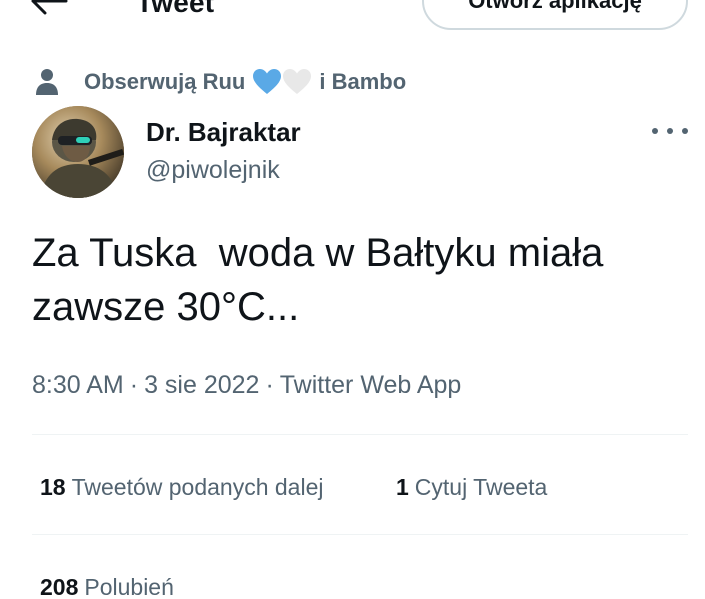 Image resolution: width=705 pixels, height=599 pixels. I want to click on hearts, so click(282, 82).